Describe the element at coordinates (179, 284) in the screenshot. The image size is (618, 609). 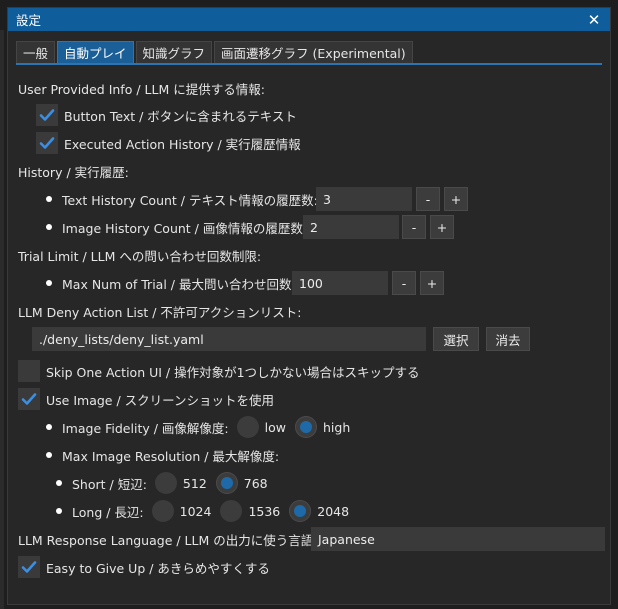
I see `max-trial-label: Max Num of Trial / 最大問い合わせ回数:` at that location.